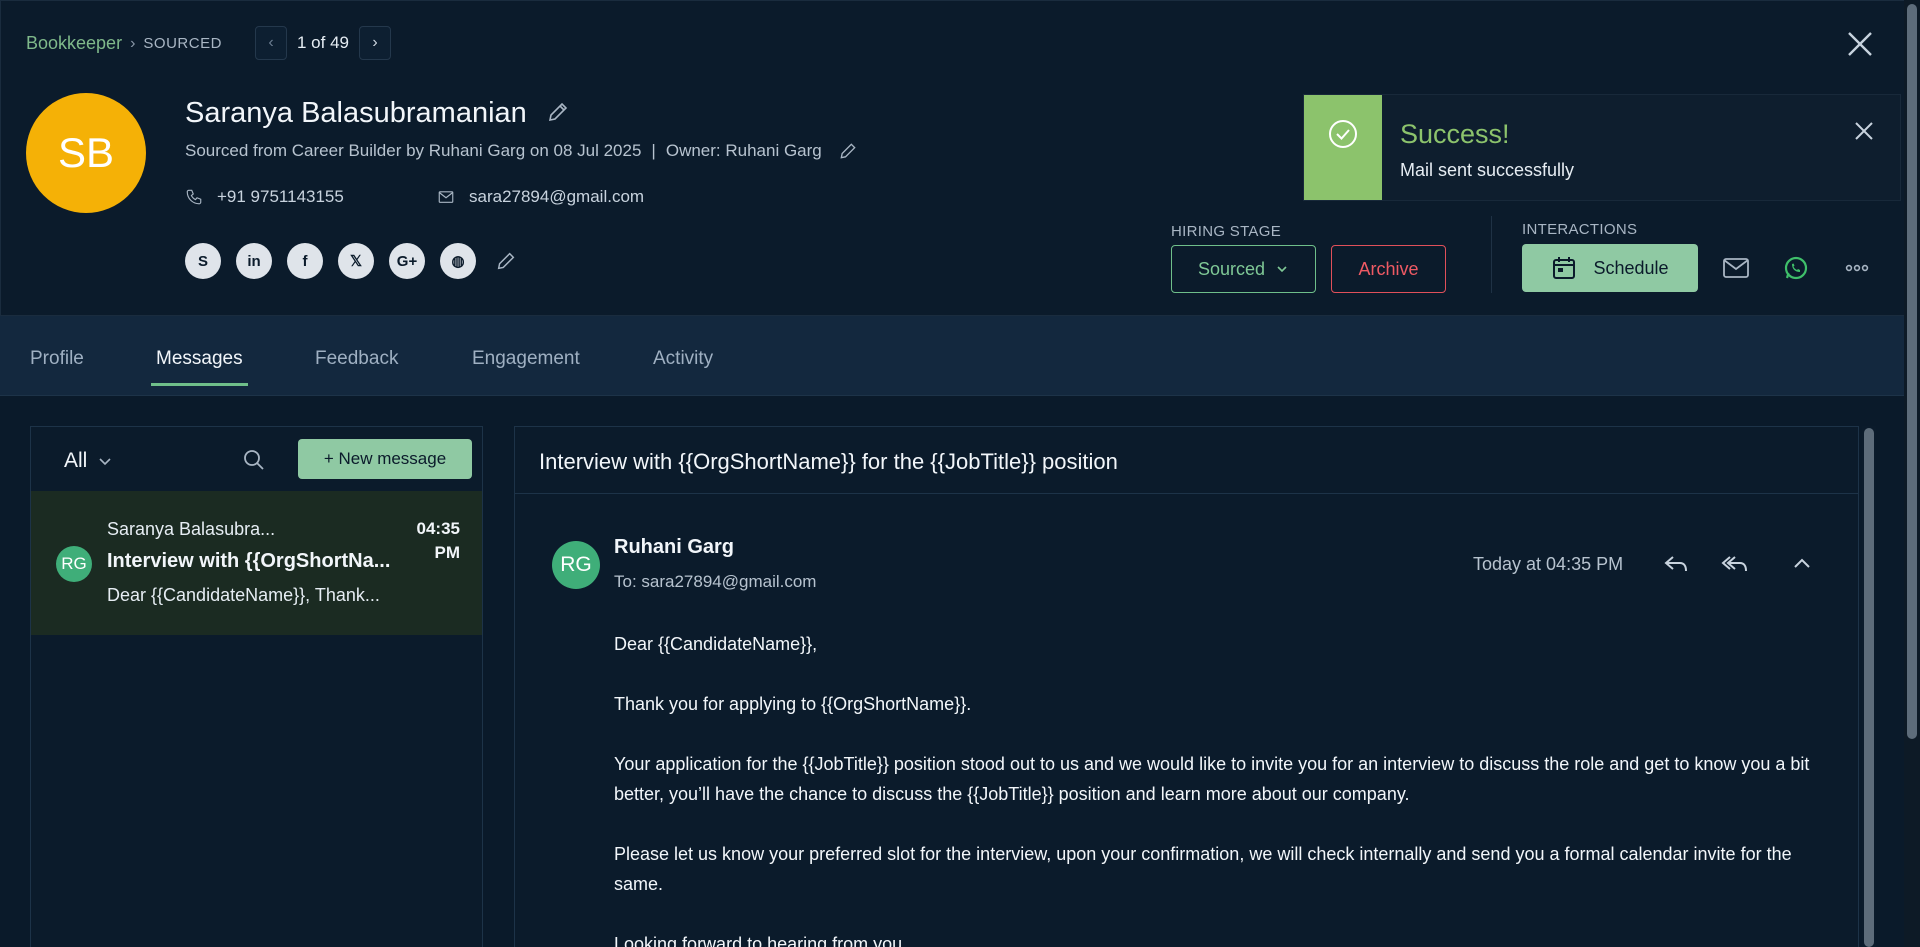 The image size is (1920, 947). What do you see at coordinates (182, 43) in the screenshot?
I see `breadcrumb-stage: SOURCED` at bounding box center [182, 43].